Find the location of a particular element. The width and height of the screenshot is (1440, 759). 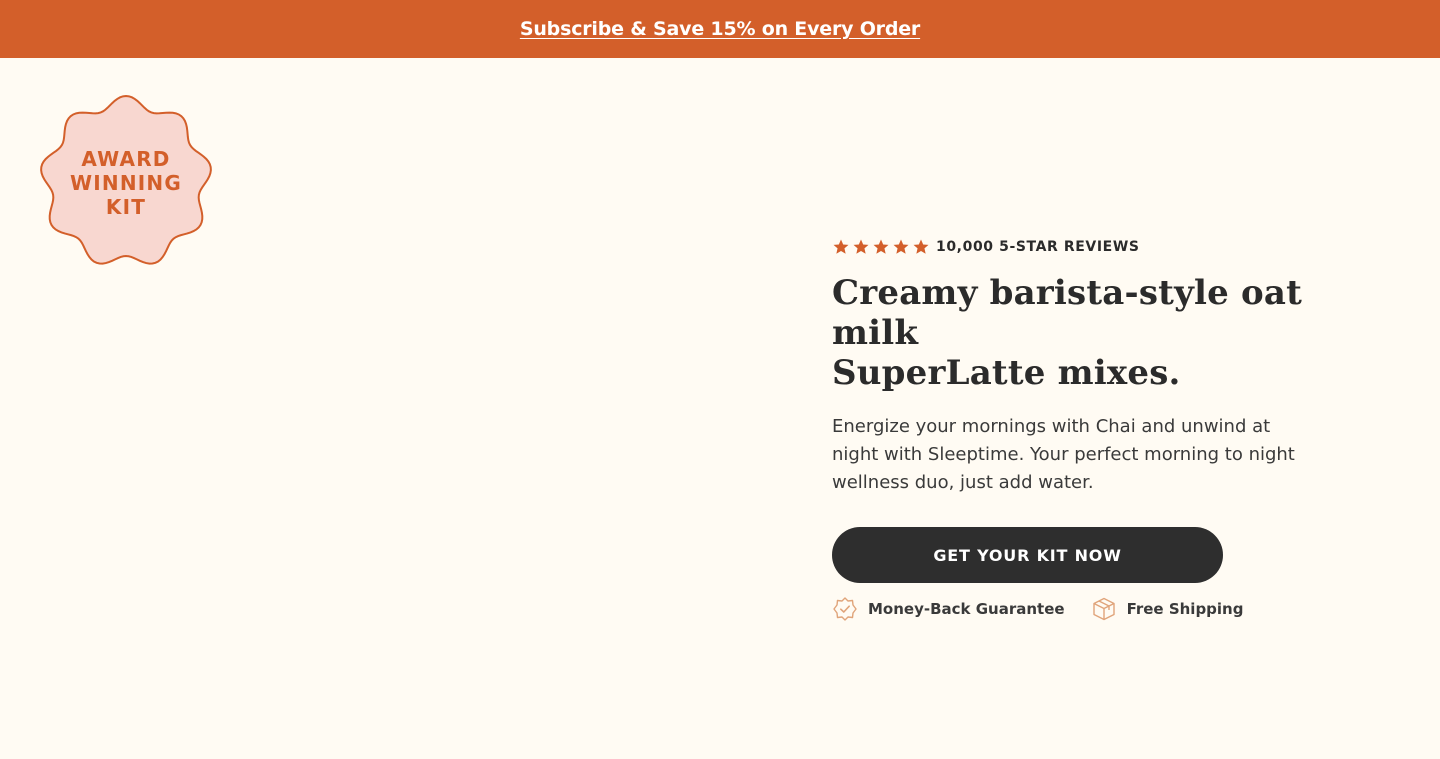

badge-line-award: AWARD is located at coordinates (126, 159).